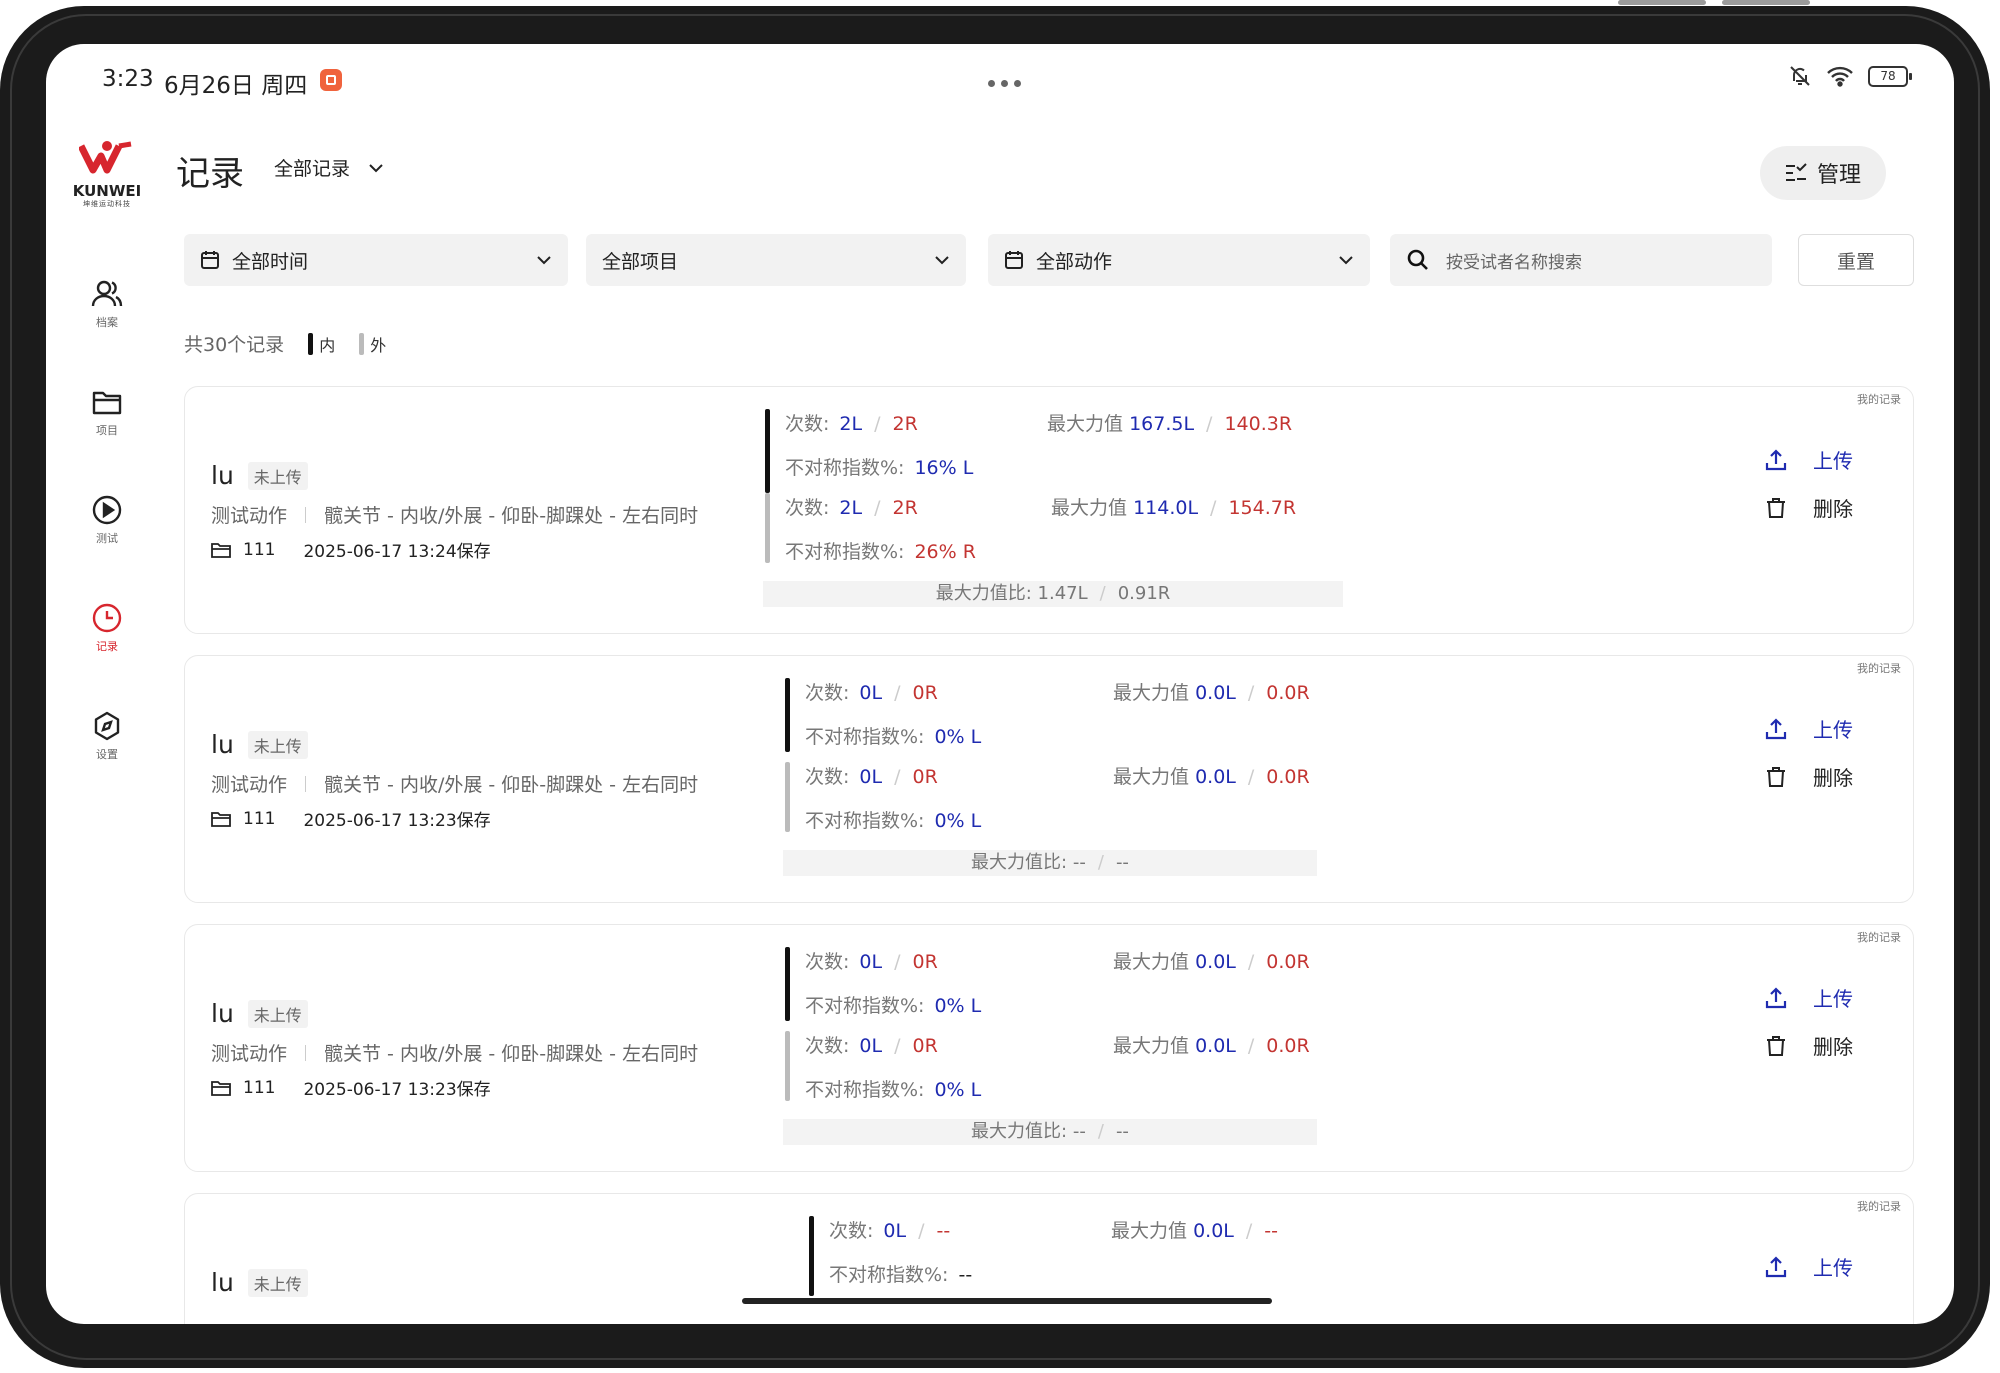 This screenshot has height=1373, width=2000. What do you see at coordinates (1514, 262) in the screenshot?
I see `search-placeholder: 按受试者名称搜索` at bounding box center [1514, 262].